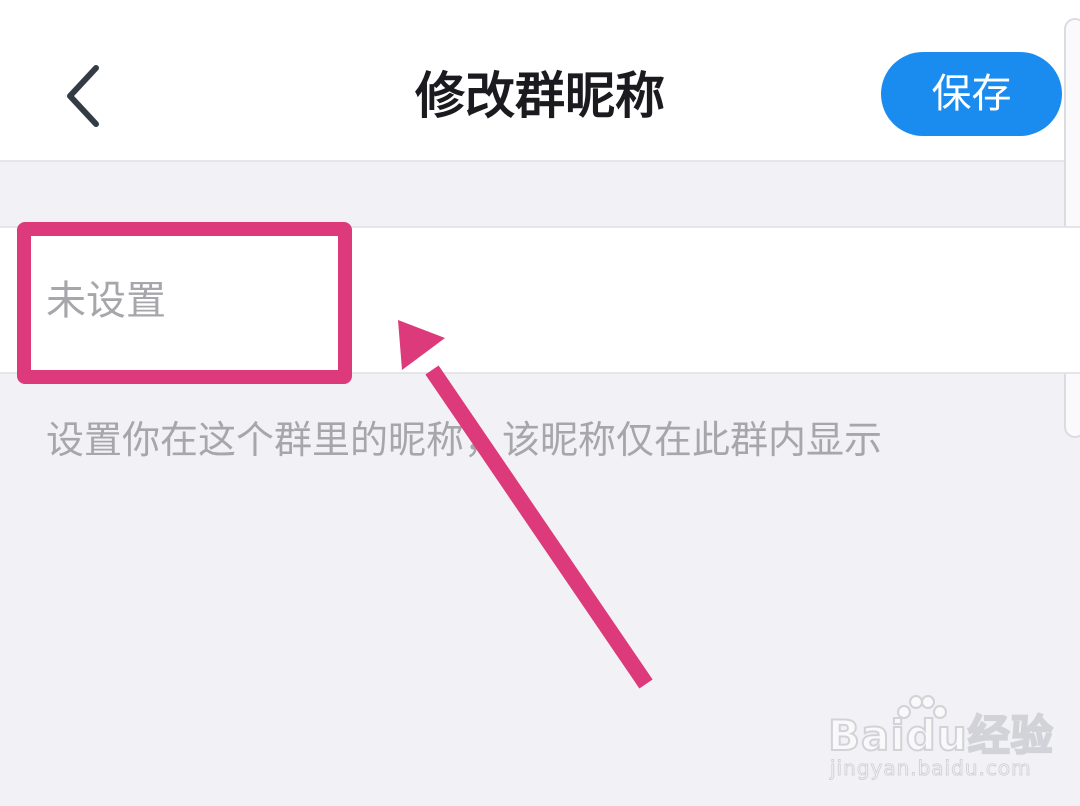  I want to click on watermark-url: jingyan.baidu.com, so click(931, 768).